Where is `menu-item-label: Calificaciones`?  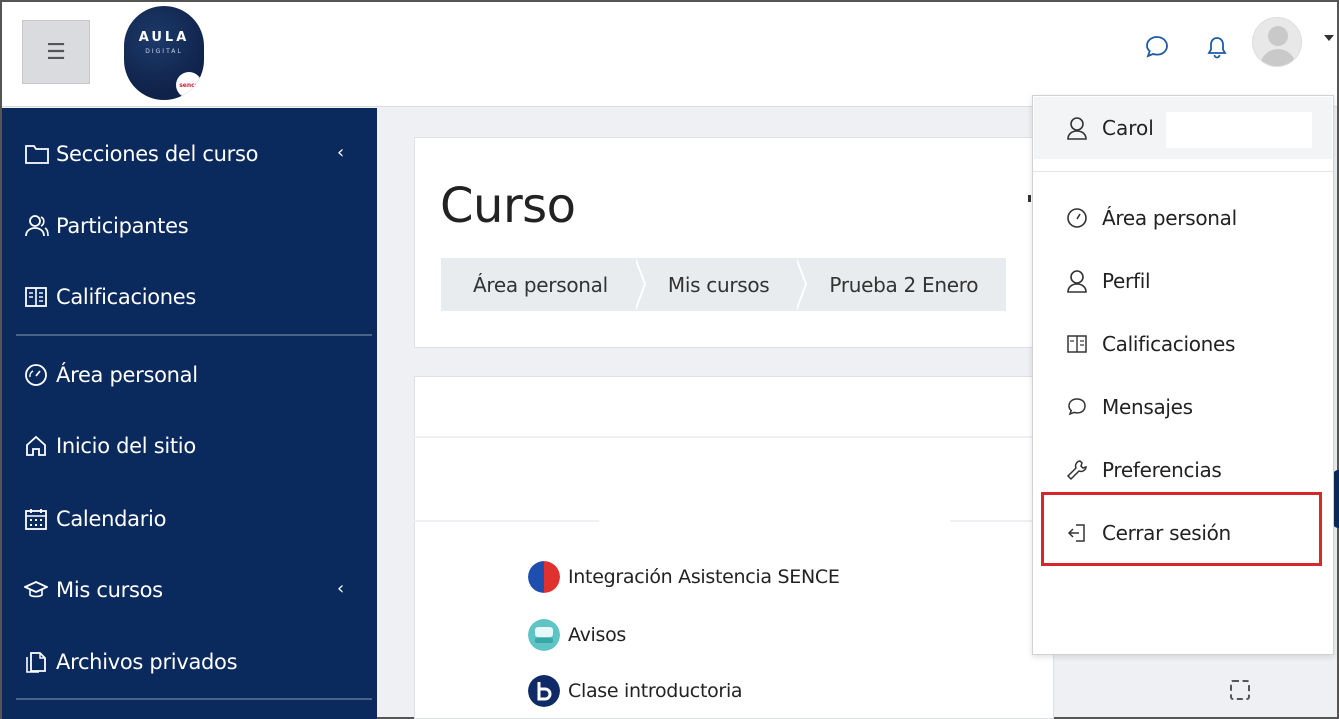 menu-item-label: Calificaciones is located at coordinates (1169, 344).